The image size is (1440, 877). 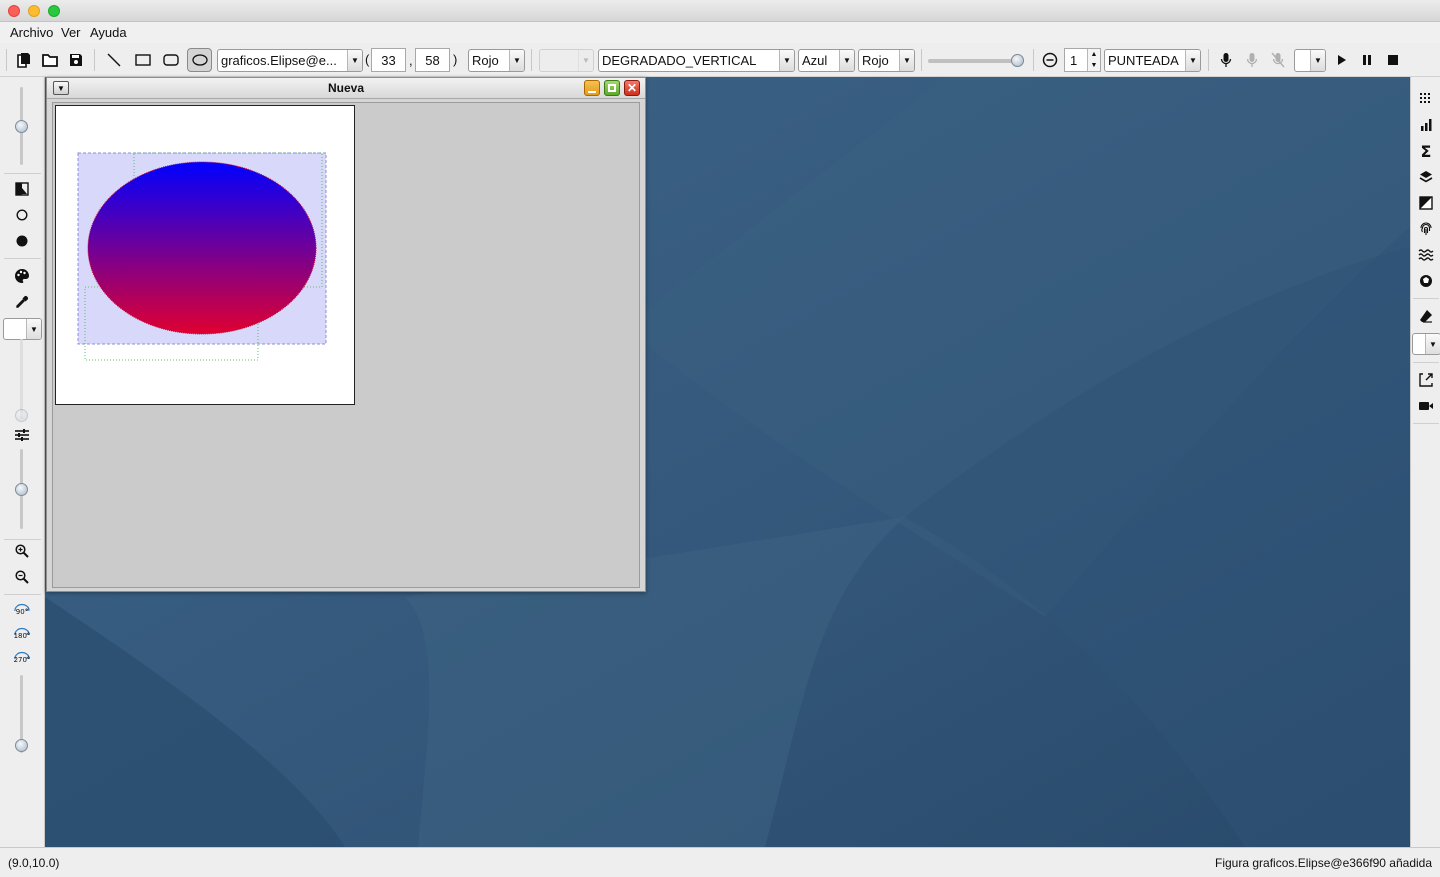 I want to click on microphone-icon, so click(x=1226, y=60).